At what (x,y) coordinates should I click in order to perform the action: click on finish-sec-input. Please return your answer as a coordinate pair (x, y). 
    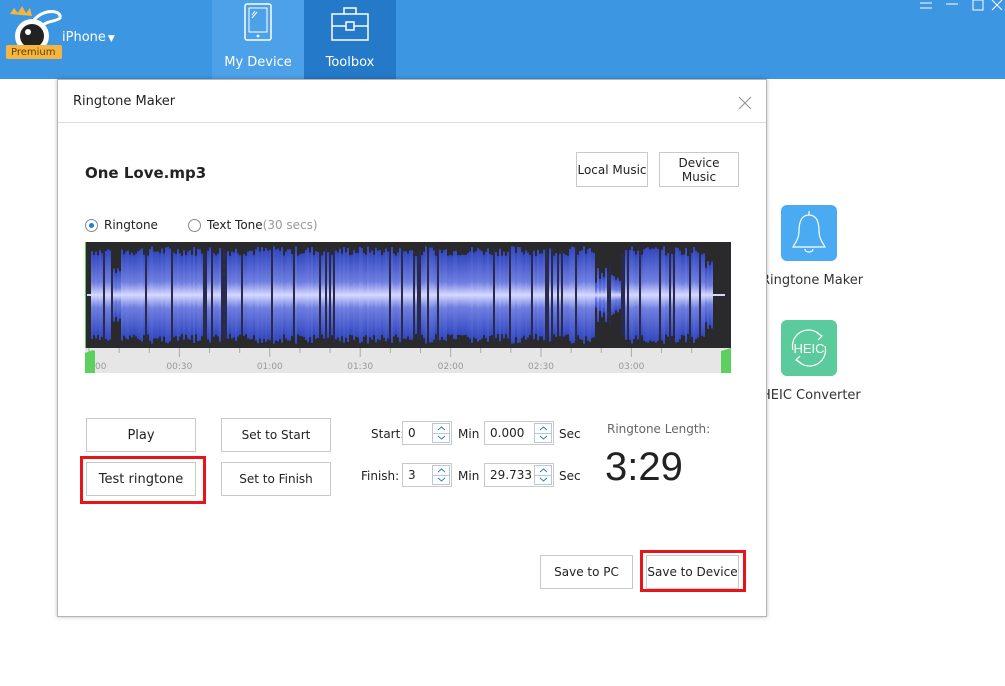
    Looking at the image, I should click on (509, 475).